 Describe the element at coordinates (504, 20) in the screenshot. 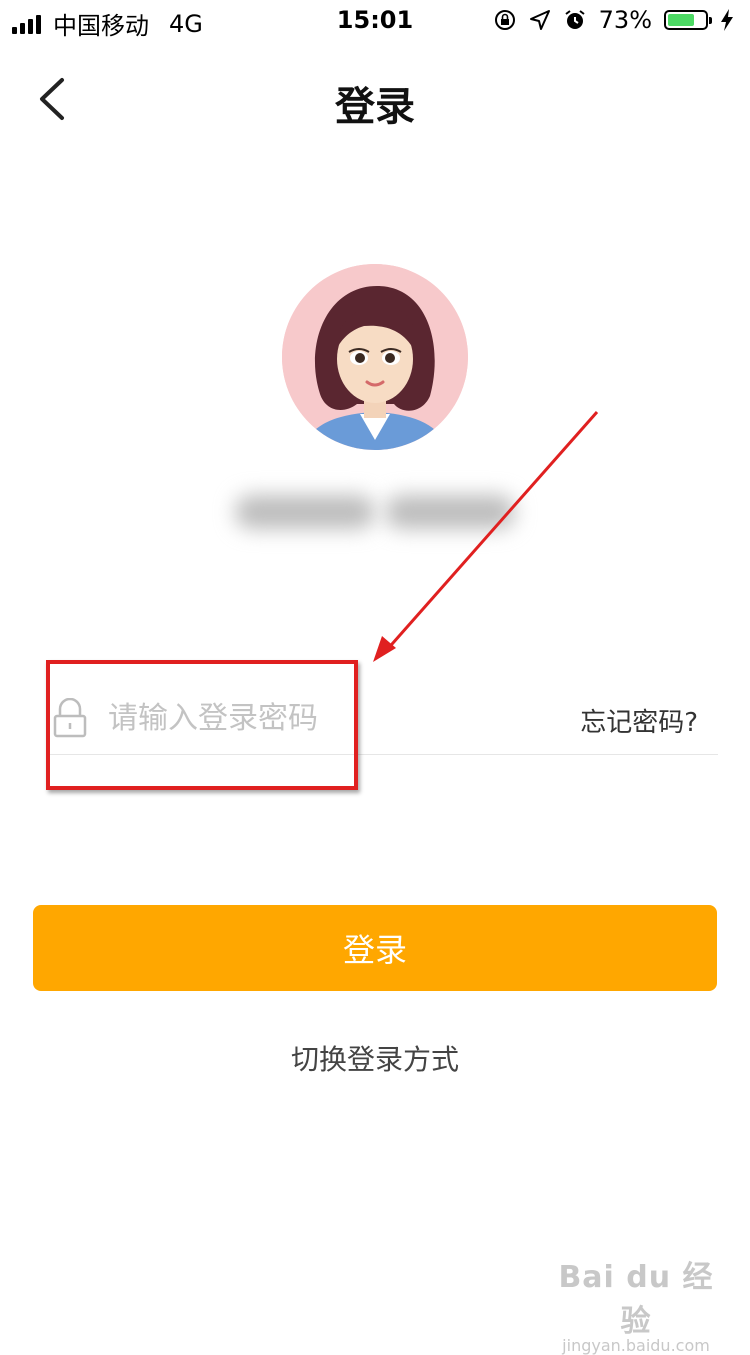

I see `orientation-lock-icon` at that location.